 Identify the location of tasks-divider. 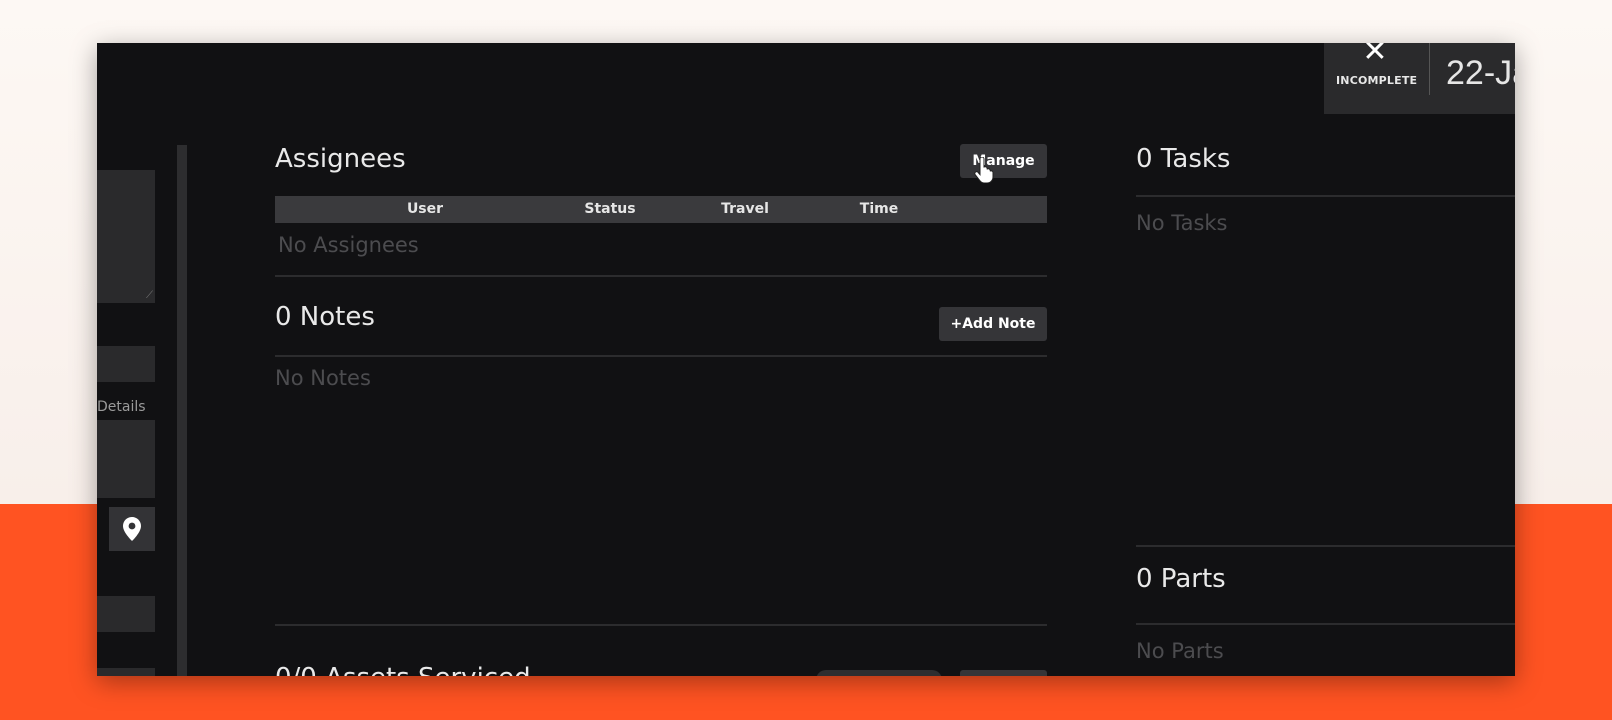
(1325, 196).